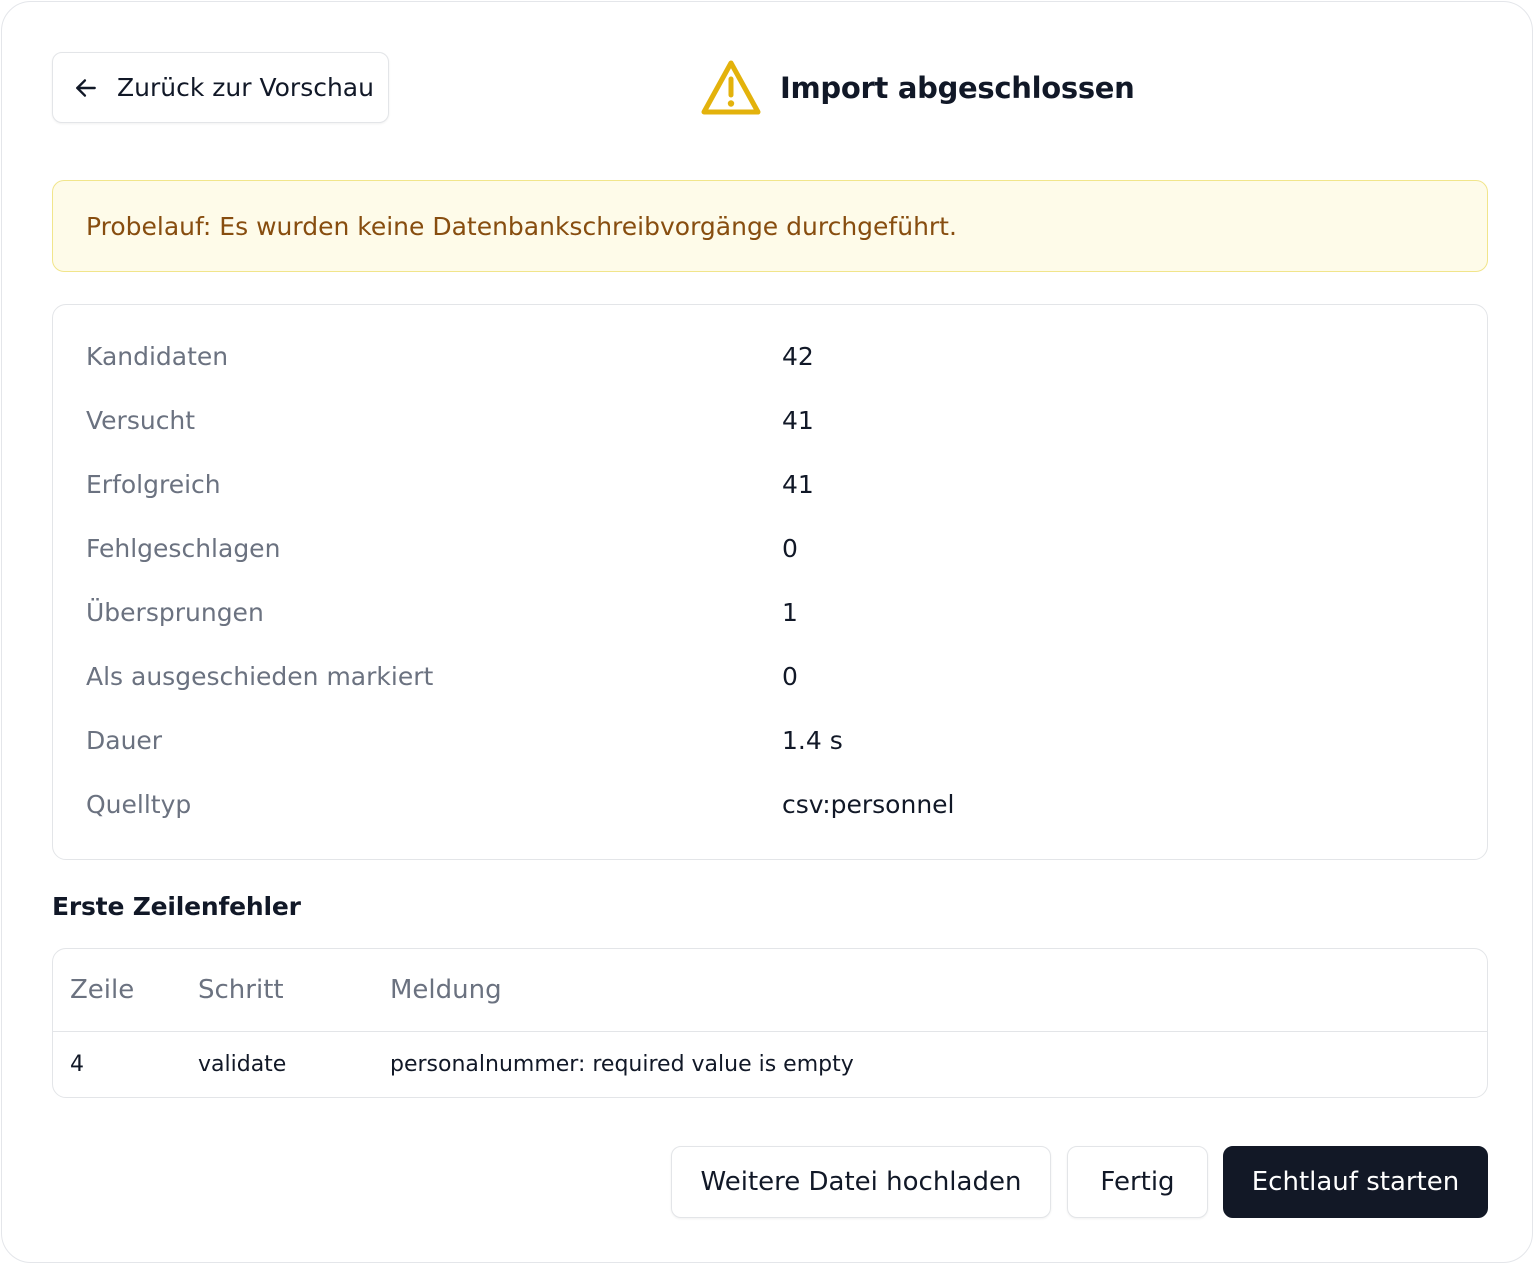  I want to click on stat-value: 42, so click(798, 356).